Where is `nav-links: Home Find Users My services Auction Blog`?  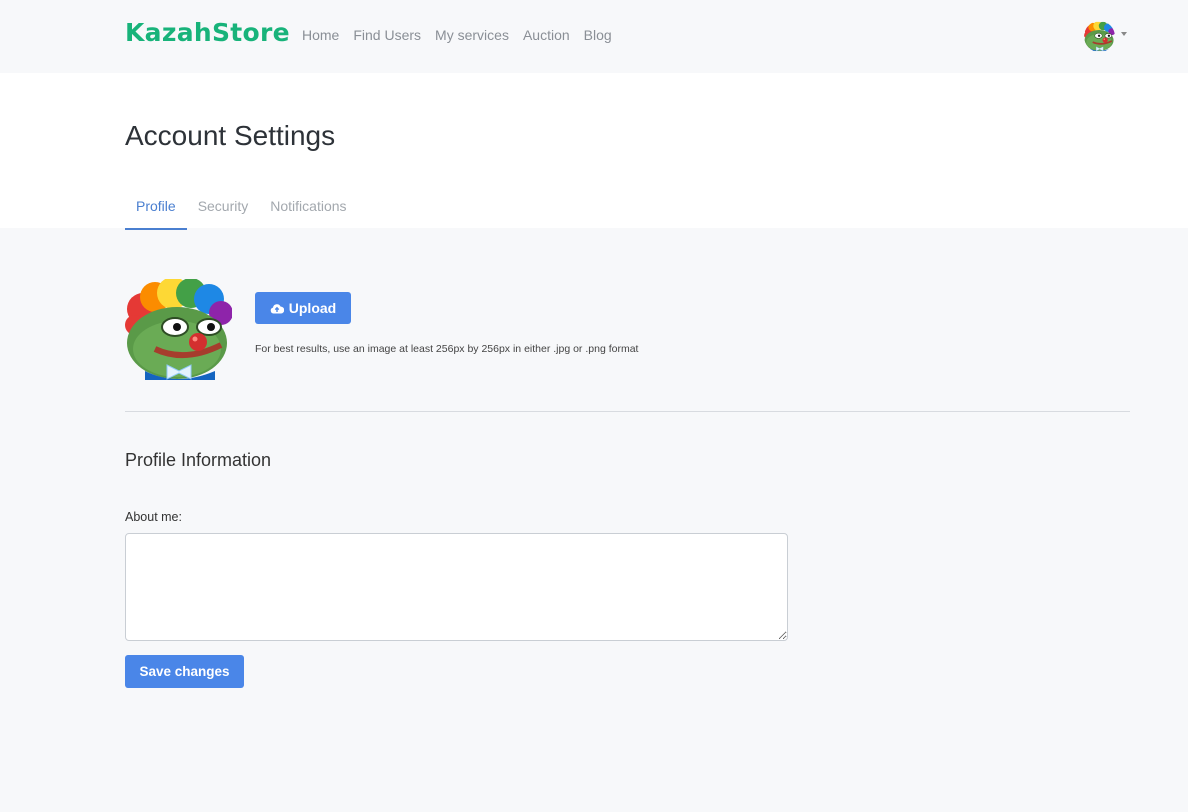
nav-links: Home Find Users My services Auction Blog is located at coordinates (464, 35).